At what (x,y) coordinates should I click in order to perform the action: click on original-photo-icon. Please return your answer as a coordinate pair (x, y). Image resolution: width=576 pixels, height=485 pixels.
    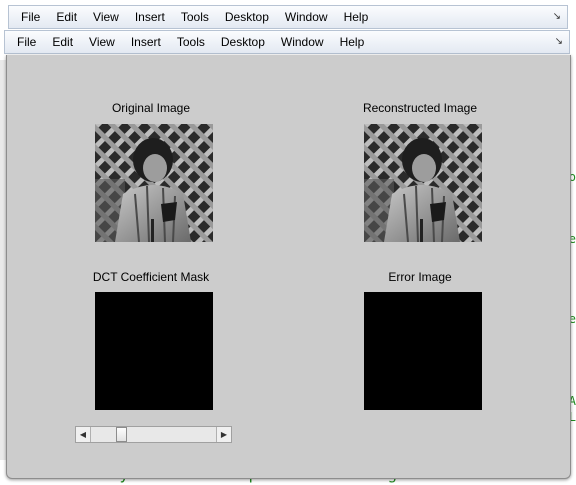
    Looking at the image, I should click on (154, 183).